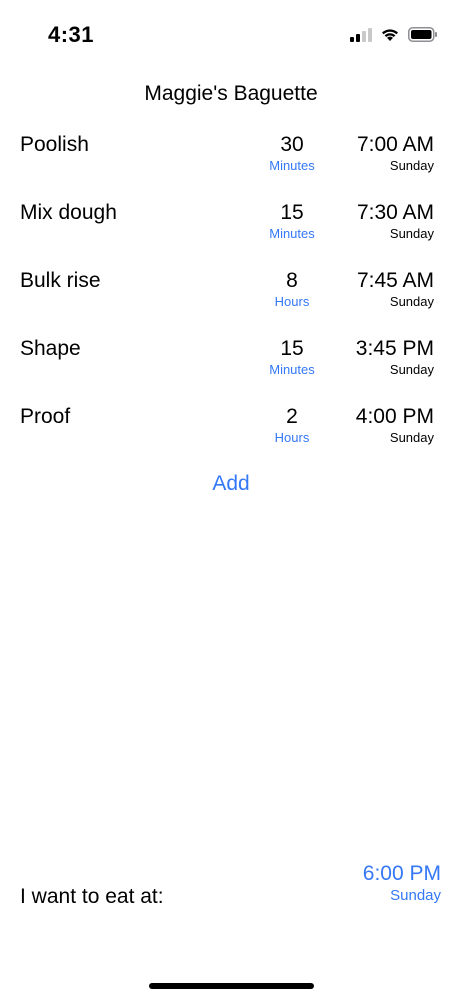  What do you see at coordinates (68, 213) in the screenshot?
I see `step-name: Mix dough` at bounding box center [68, 213].